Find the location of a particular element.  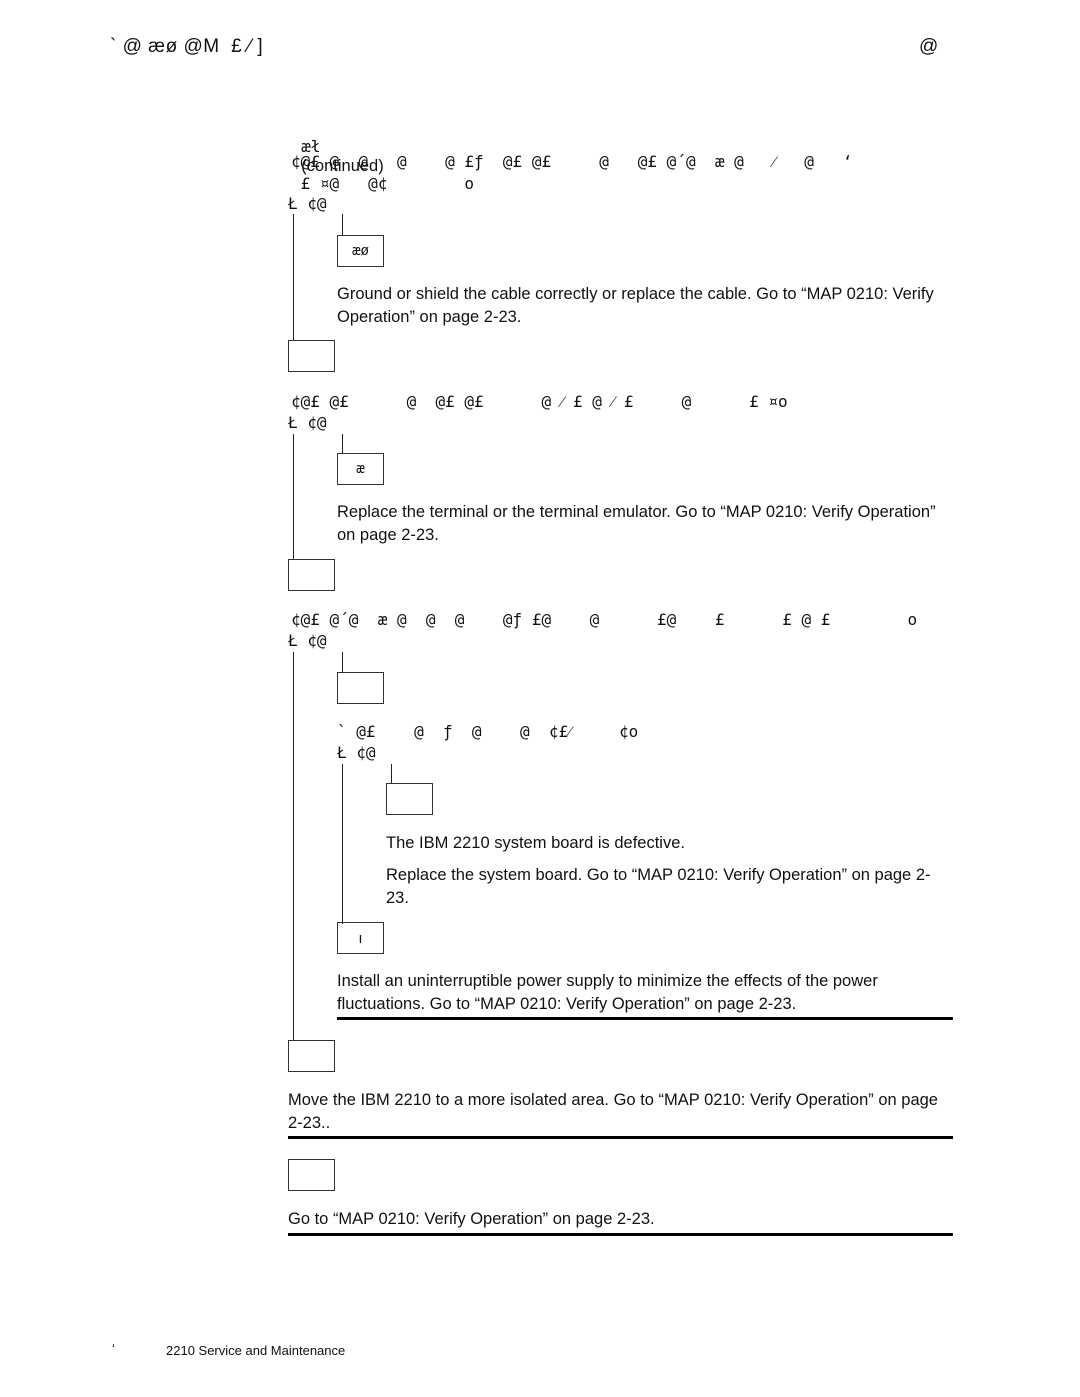

step2-yes-box-label: æ is located at coordinates (360, 469).